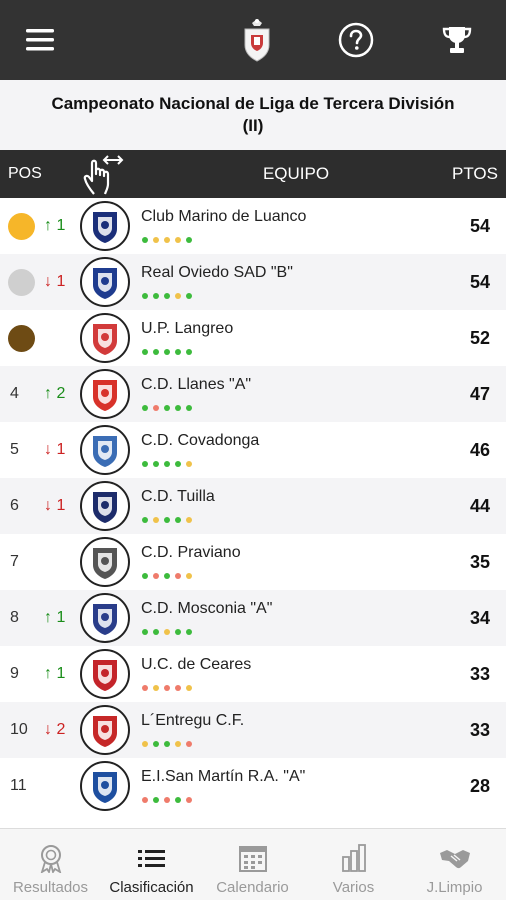  What do you see at coordinates (253, 562) in the screenshot?
I see `standings-row: 7 C.D. Praviano 35` at bounding box center [253, 562].